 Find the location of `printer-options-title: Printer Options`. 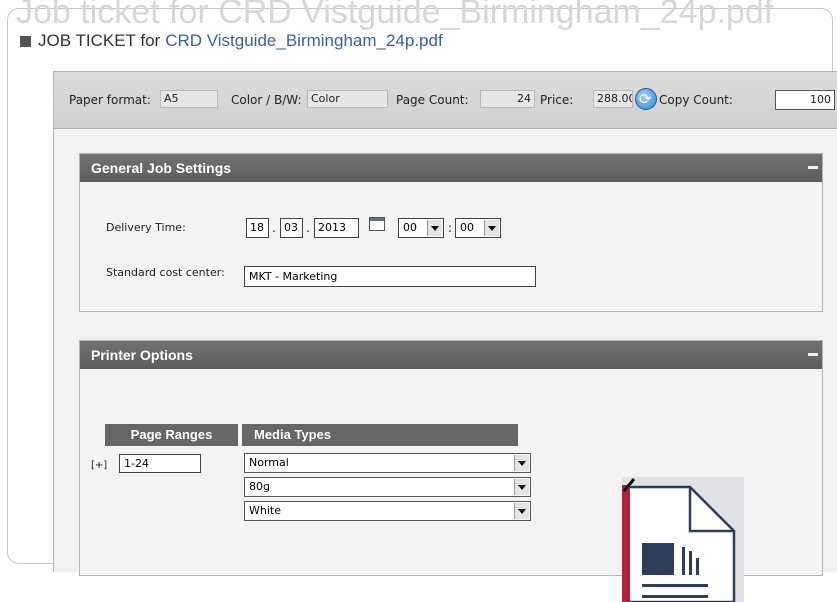

printer-options-title: Printer Options is located at coordinates (142, 355).